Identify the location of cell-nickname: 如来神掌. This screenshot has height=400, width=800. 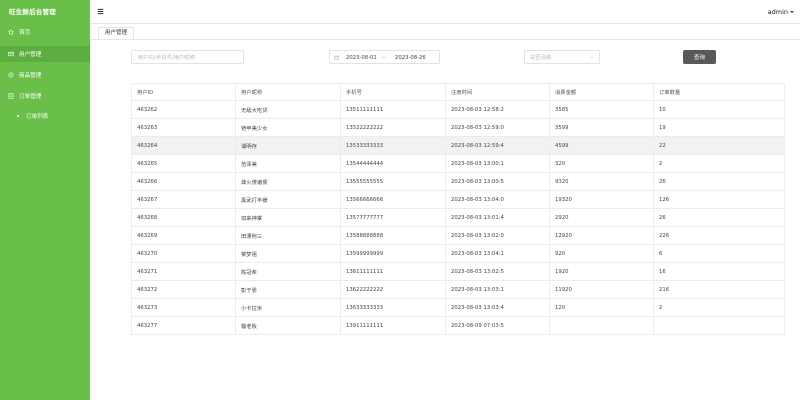
(288, 217).